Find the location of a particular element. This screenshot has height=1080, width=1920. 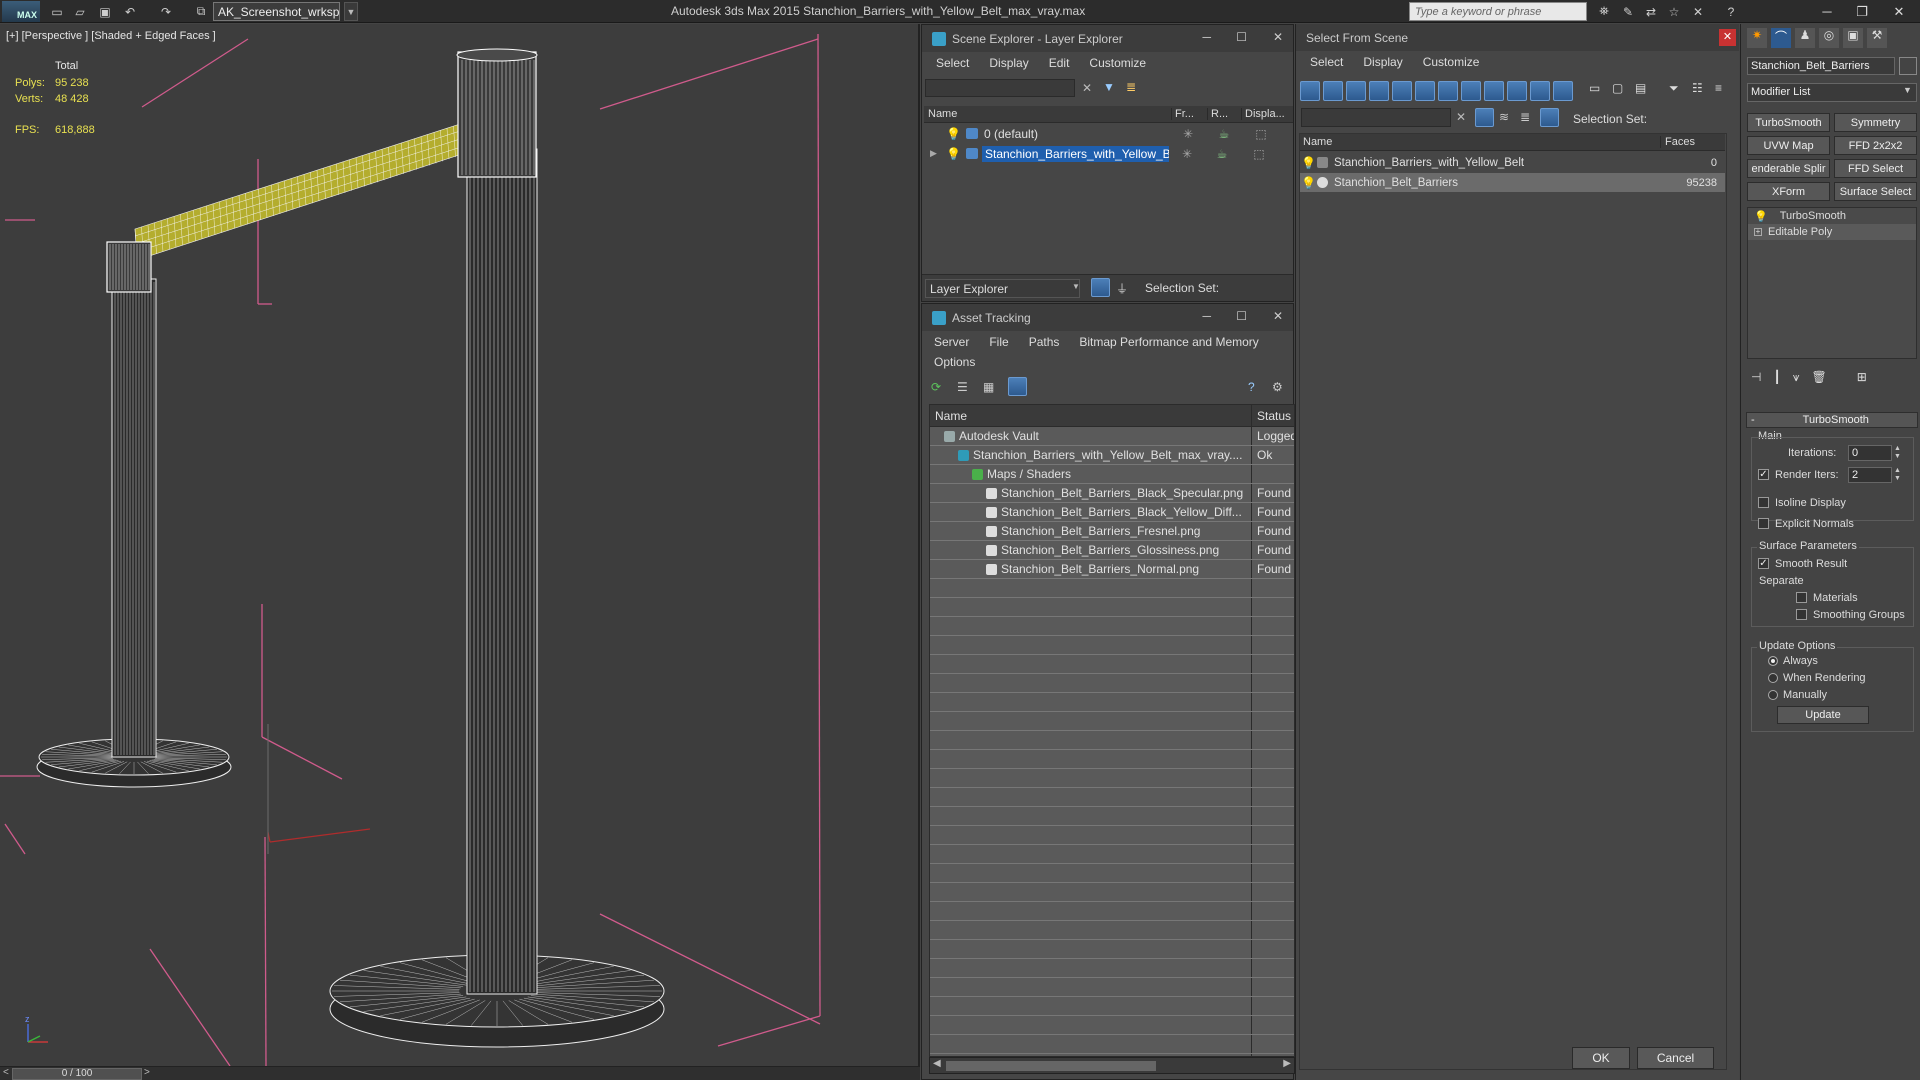

ffd-select-button: FFD Select is located at coordinates (1875, 168).